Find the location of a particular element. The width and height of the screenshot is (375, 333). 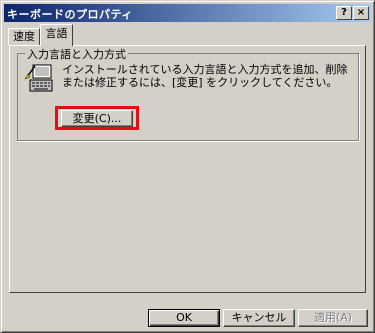

apply-button: 適用(A) is located at coordinates (333, 318).